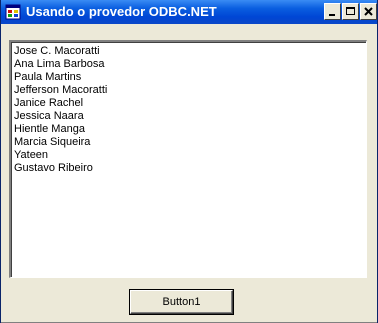 This screenshot has height=323, width=378. Describe the element at coordinates (13, 12) in the screenshot. I see `app-icon` at that location.